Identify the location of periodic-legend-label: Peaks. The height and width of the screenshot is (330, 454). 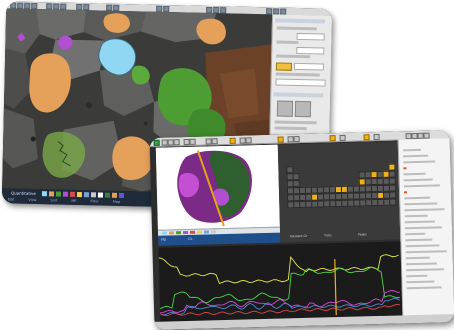
(362, 234).